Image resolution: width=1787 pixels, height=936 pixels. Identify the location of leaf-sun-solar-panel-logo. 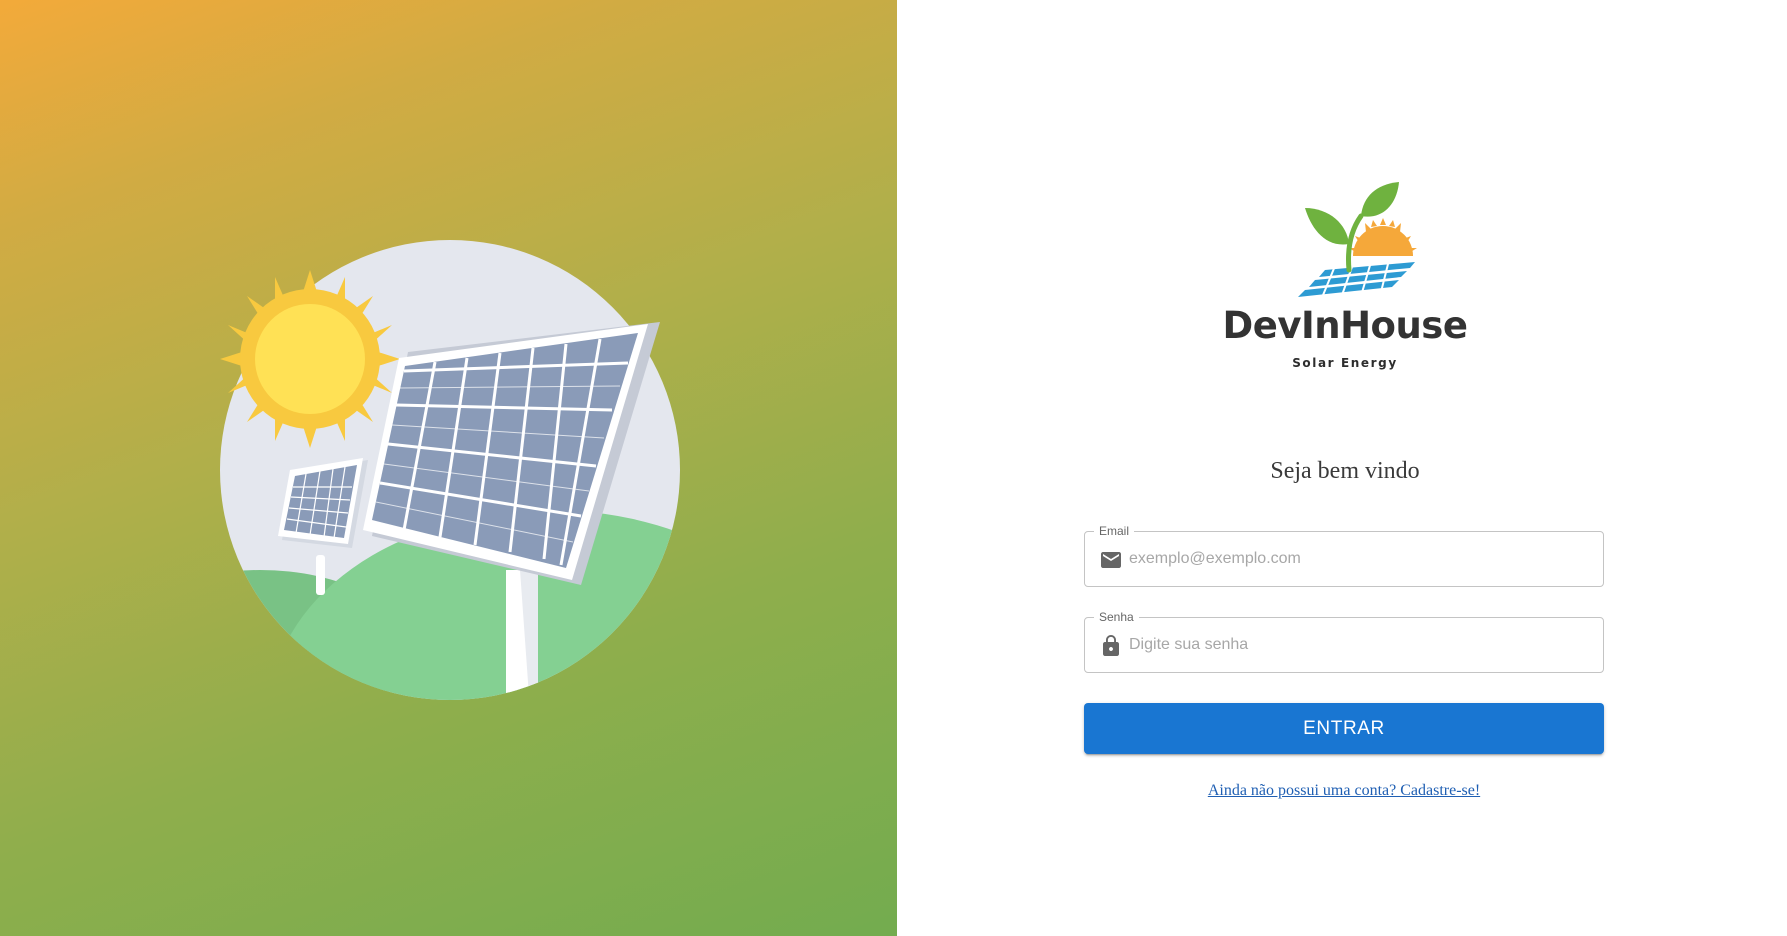
(1357, 241).